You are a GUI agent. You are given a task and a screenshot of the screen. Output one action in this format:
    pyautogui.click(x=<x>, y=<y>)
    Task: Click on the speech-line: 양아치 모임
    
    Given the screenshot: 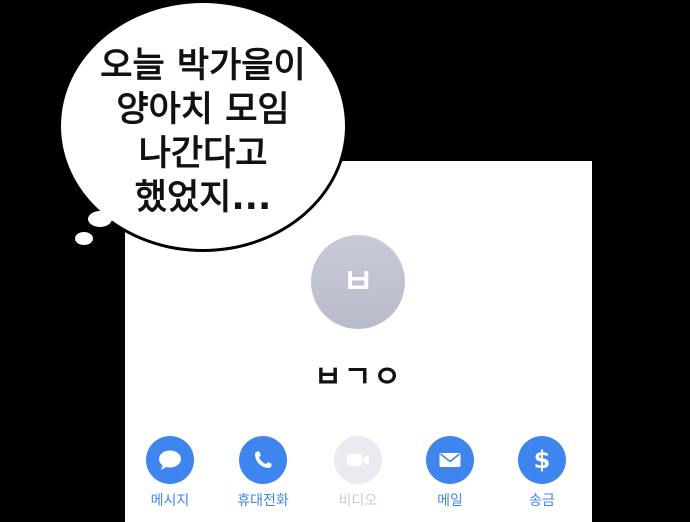 What is the action you would take?
    pyautogui.click(x=203, y=110)
    